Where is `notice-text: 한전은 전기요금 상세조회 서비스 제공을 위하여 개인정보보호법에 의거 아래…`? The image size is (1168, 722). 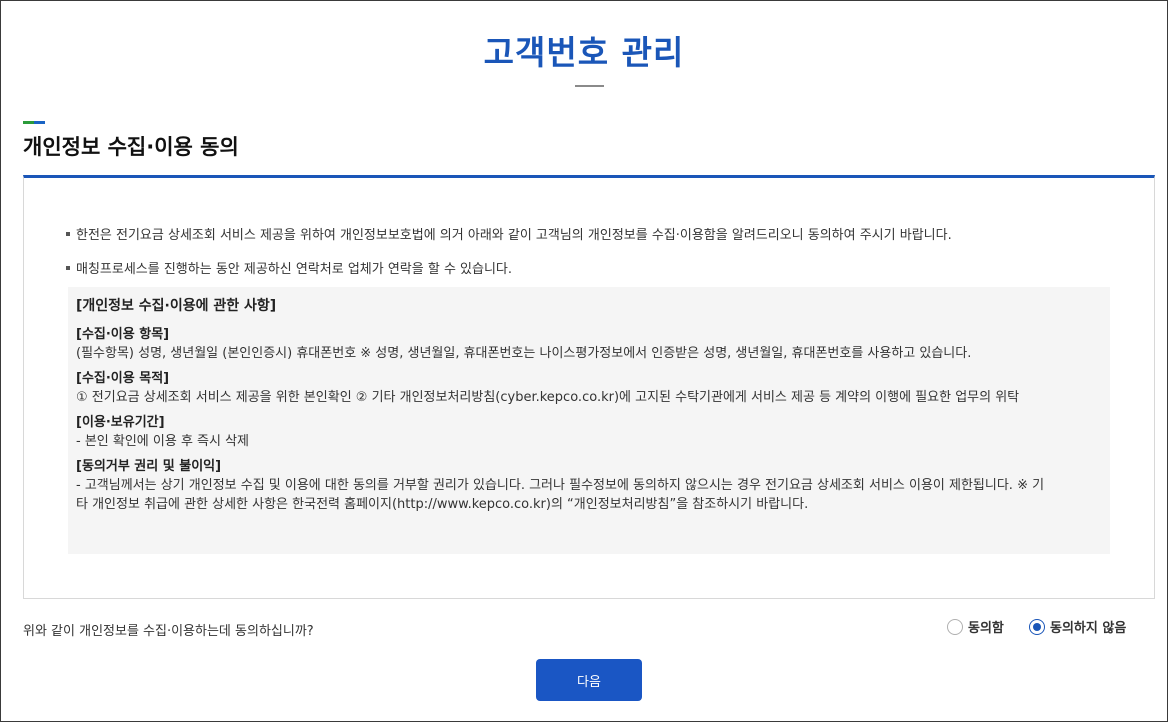 notice-text: 한전은 전기요금 상세조회 서비스 제공을 위하여 개인정보보호법에 의거 아래… is located at coordinates (514, 235).